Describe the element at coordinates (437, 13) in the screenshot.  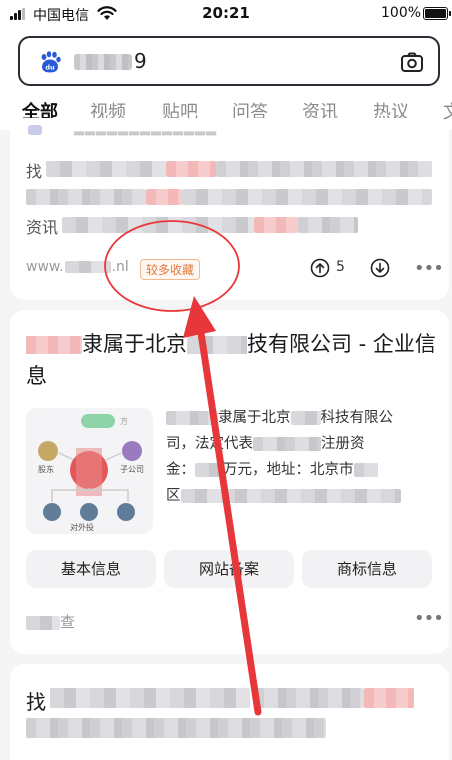
I see `battery-icon` at that location.